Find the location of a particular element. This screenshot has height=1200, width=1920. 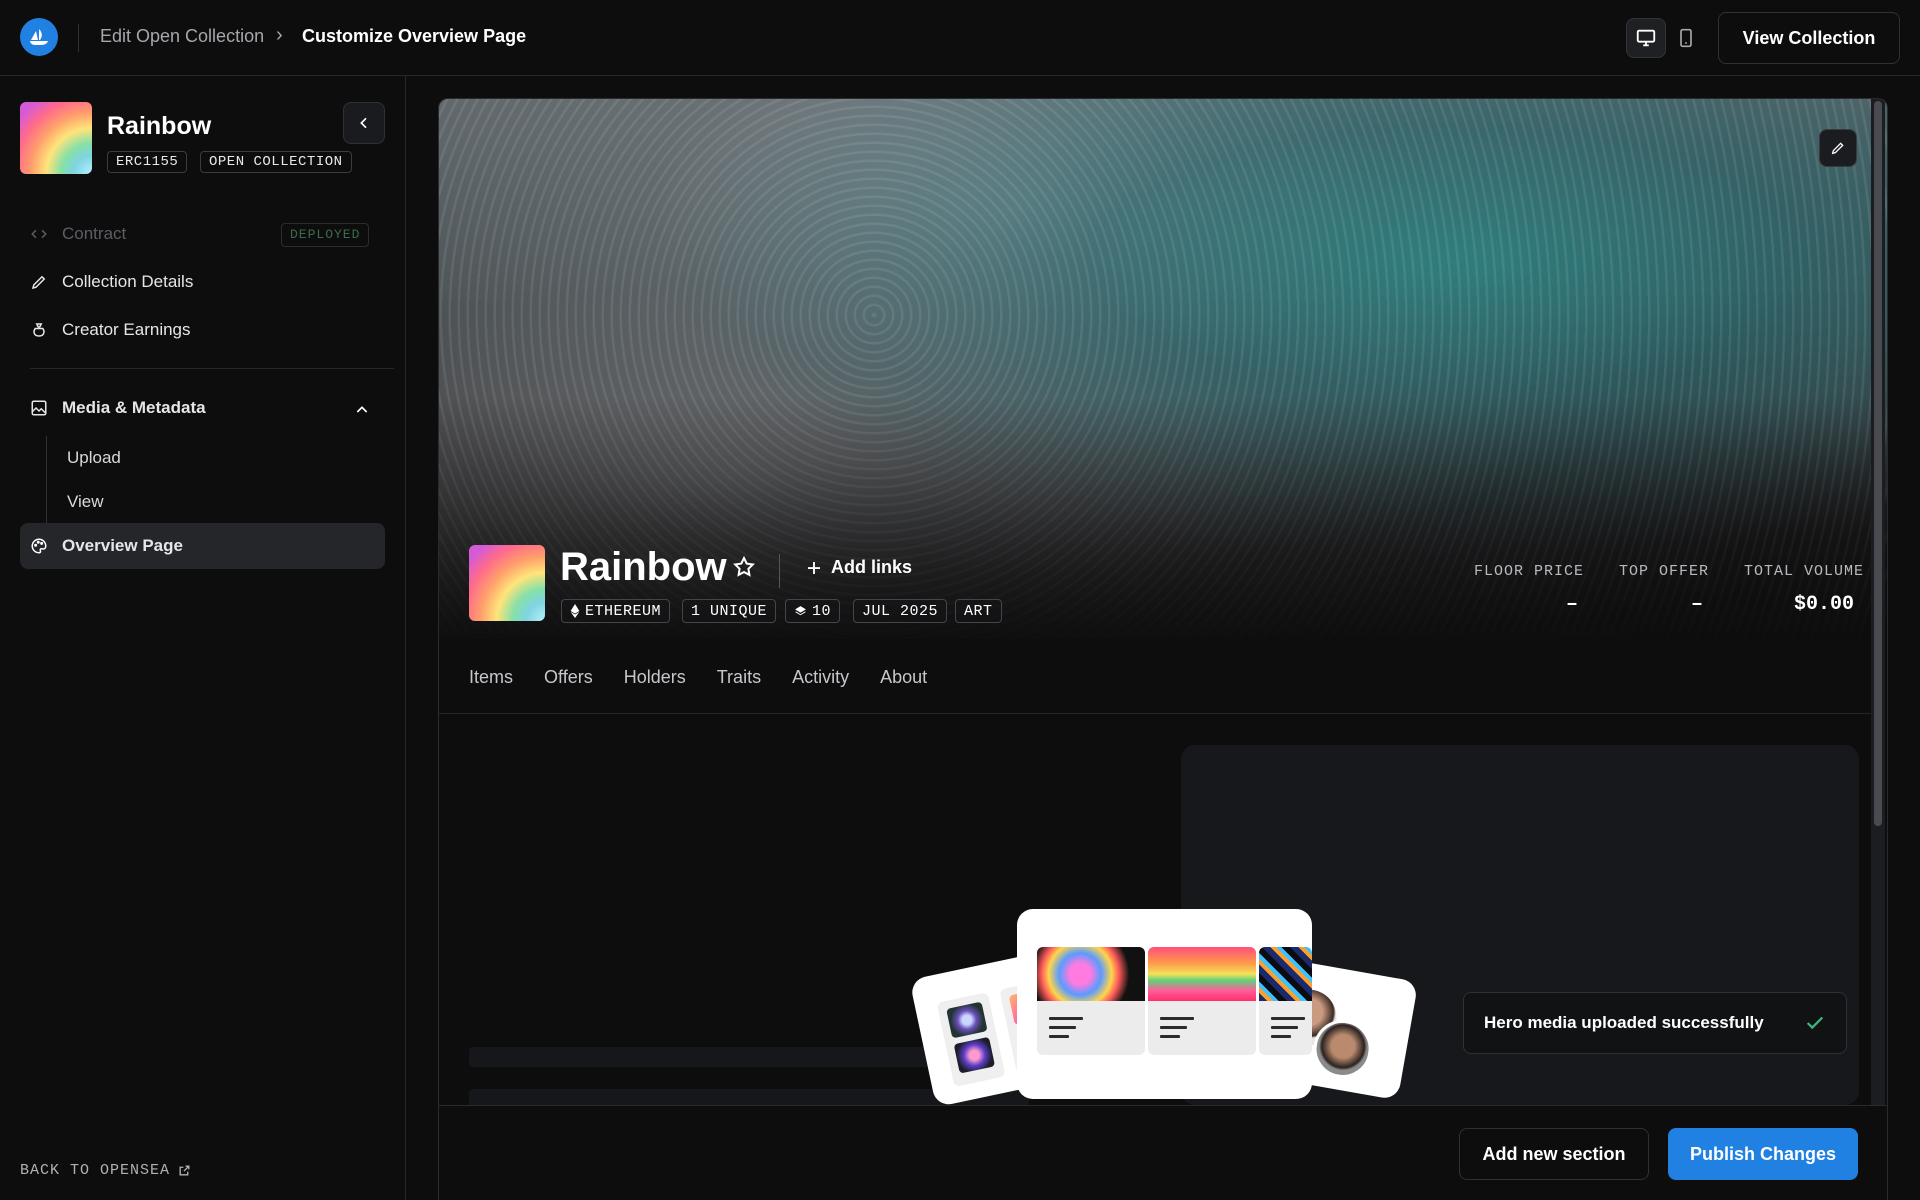

plus-icon is located at coordinates (814, 567).